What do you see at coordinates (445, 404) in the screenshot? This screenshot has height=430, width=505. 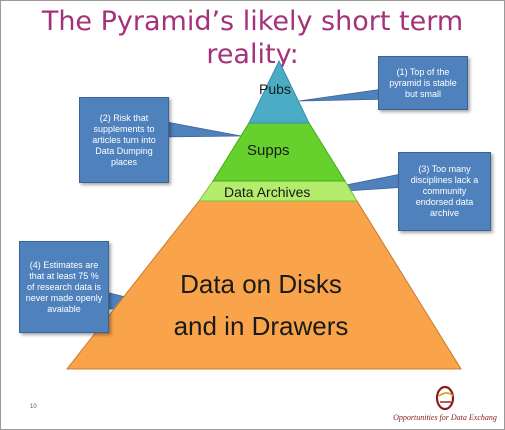 I see `footer-logo: Opportunities for Data Exchang` at bounding box center [445, 404].